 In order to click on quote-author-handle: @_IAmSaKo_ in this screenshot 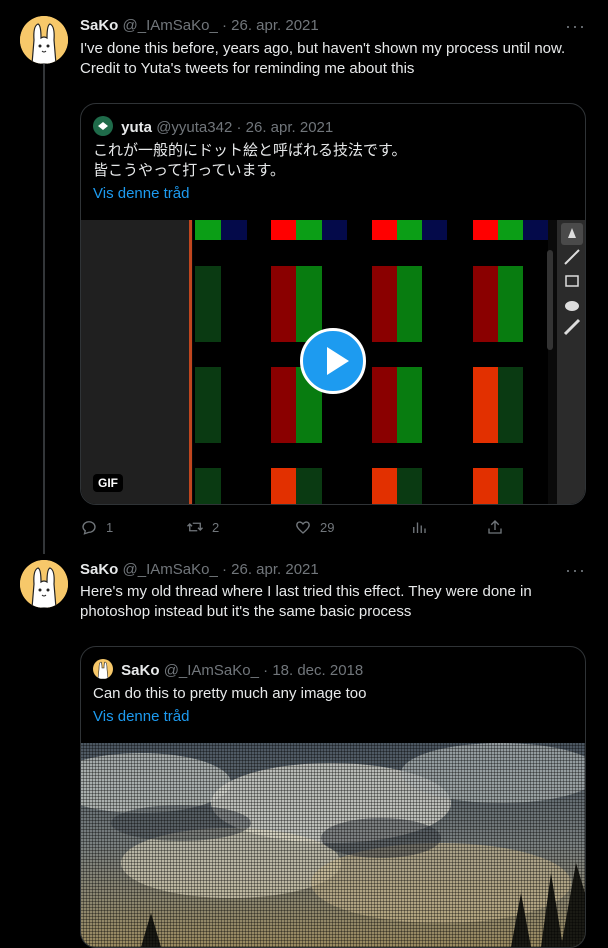, I will do `click(211, 670)`.